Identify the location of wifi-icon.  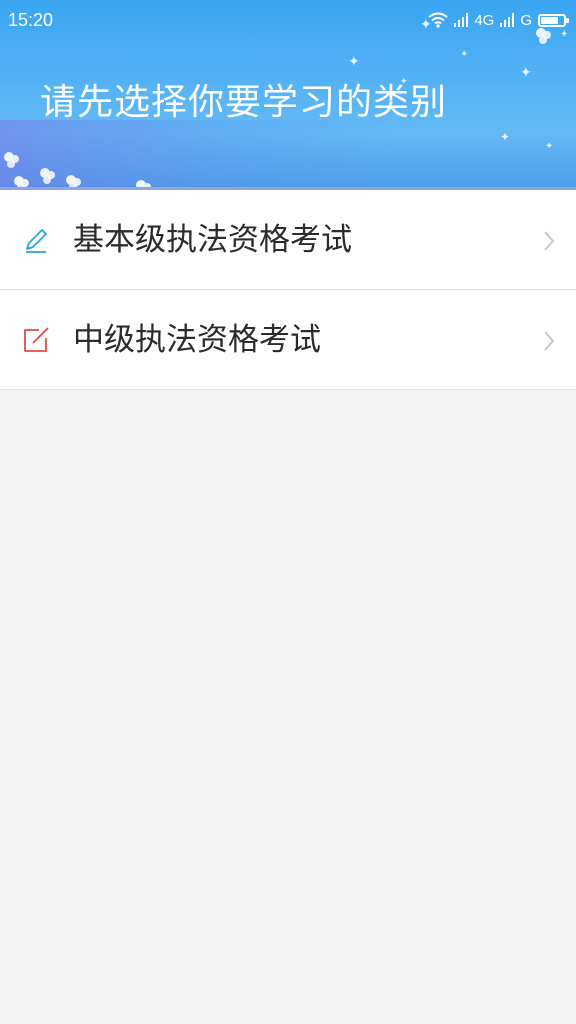
(438, 20).